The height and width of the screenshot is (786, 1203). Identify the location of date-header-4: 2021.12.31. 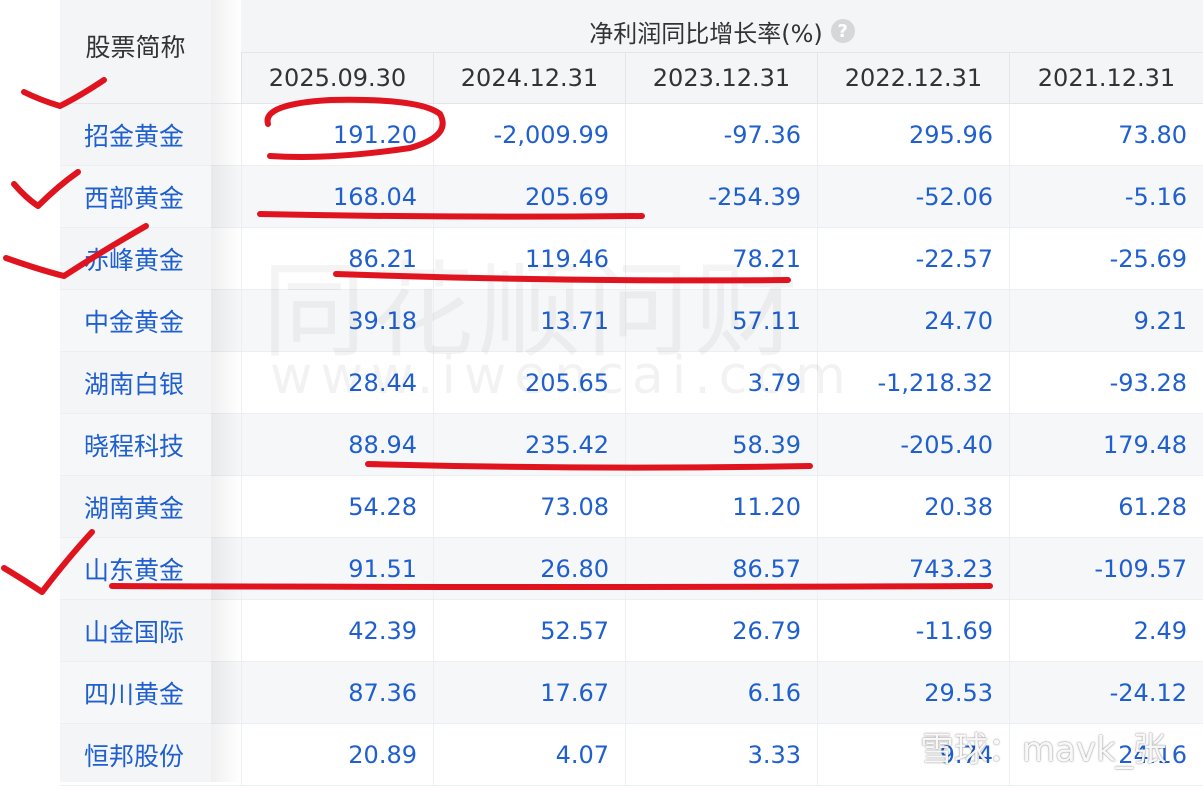
(1106, 78).